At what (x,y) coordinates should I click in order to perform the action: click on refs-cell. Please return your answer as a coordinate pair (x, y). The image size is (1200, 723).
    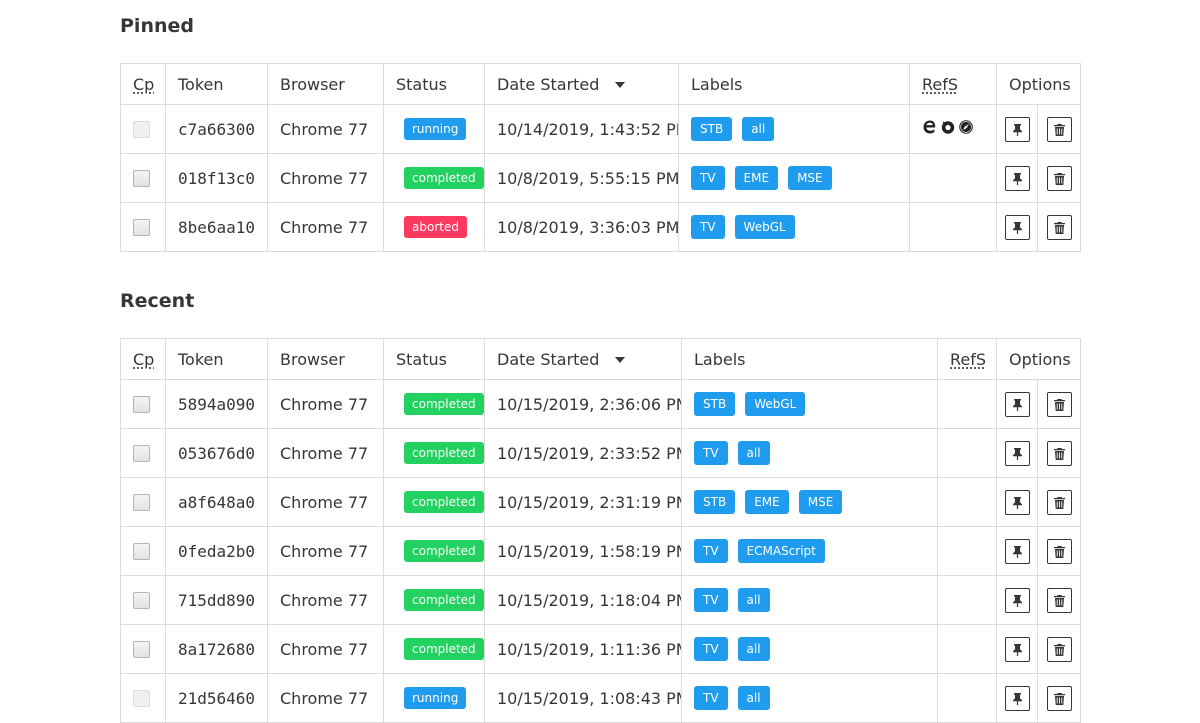
    Looking at the image, I should click on (967, 698).